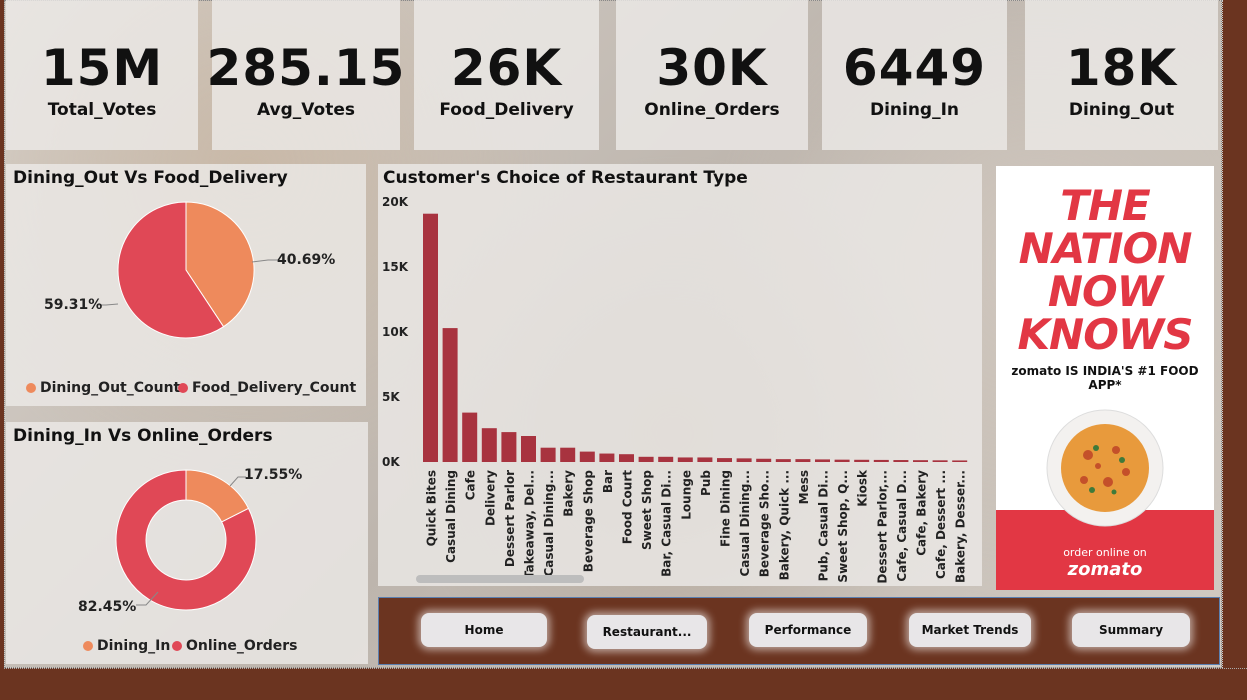  I want to click on kpi-label: Avg_Votes, so click(306, 110).